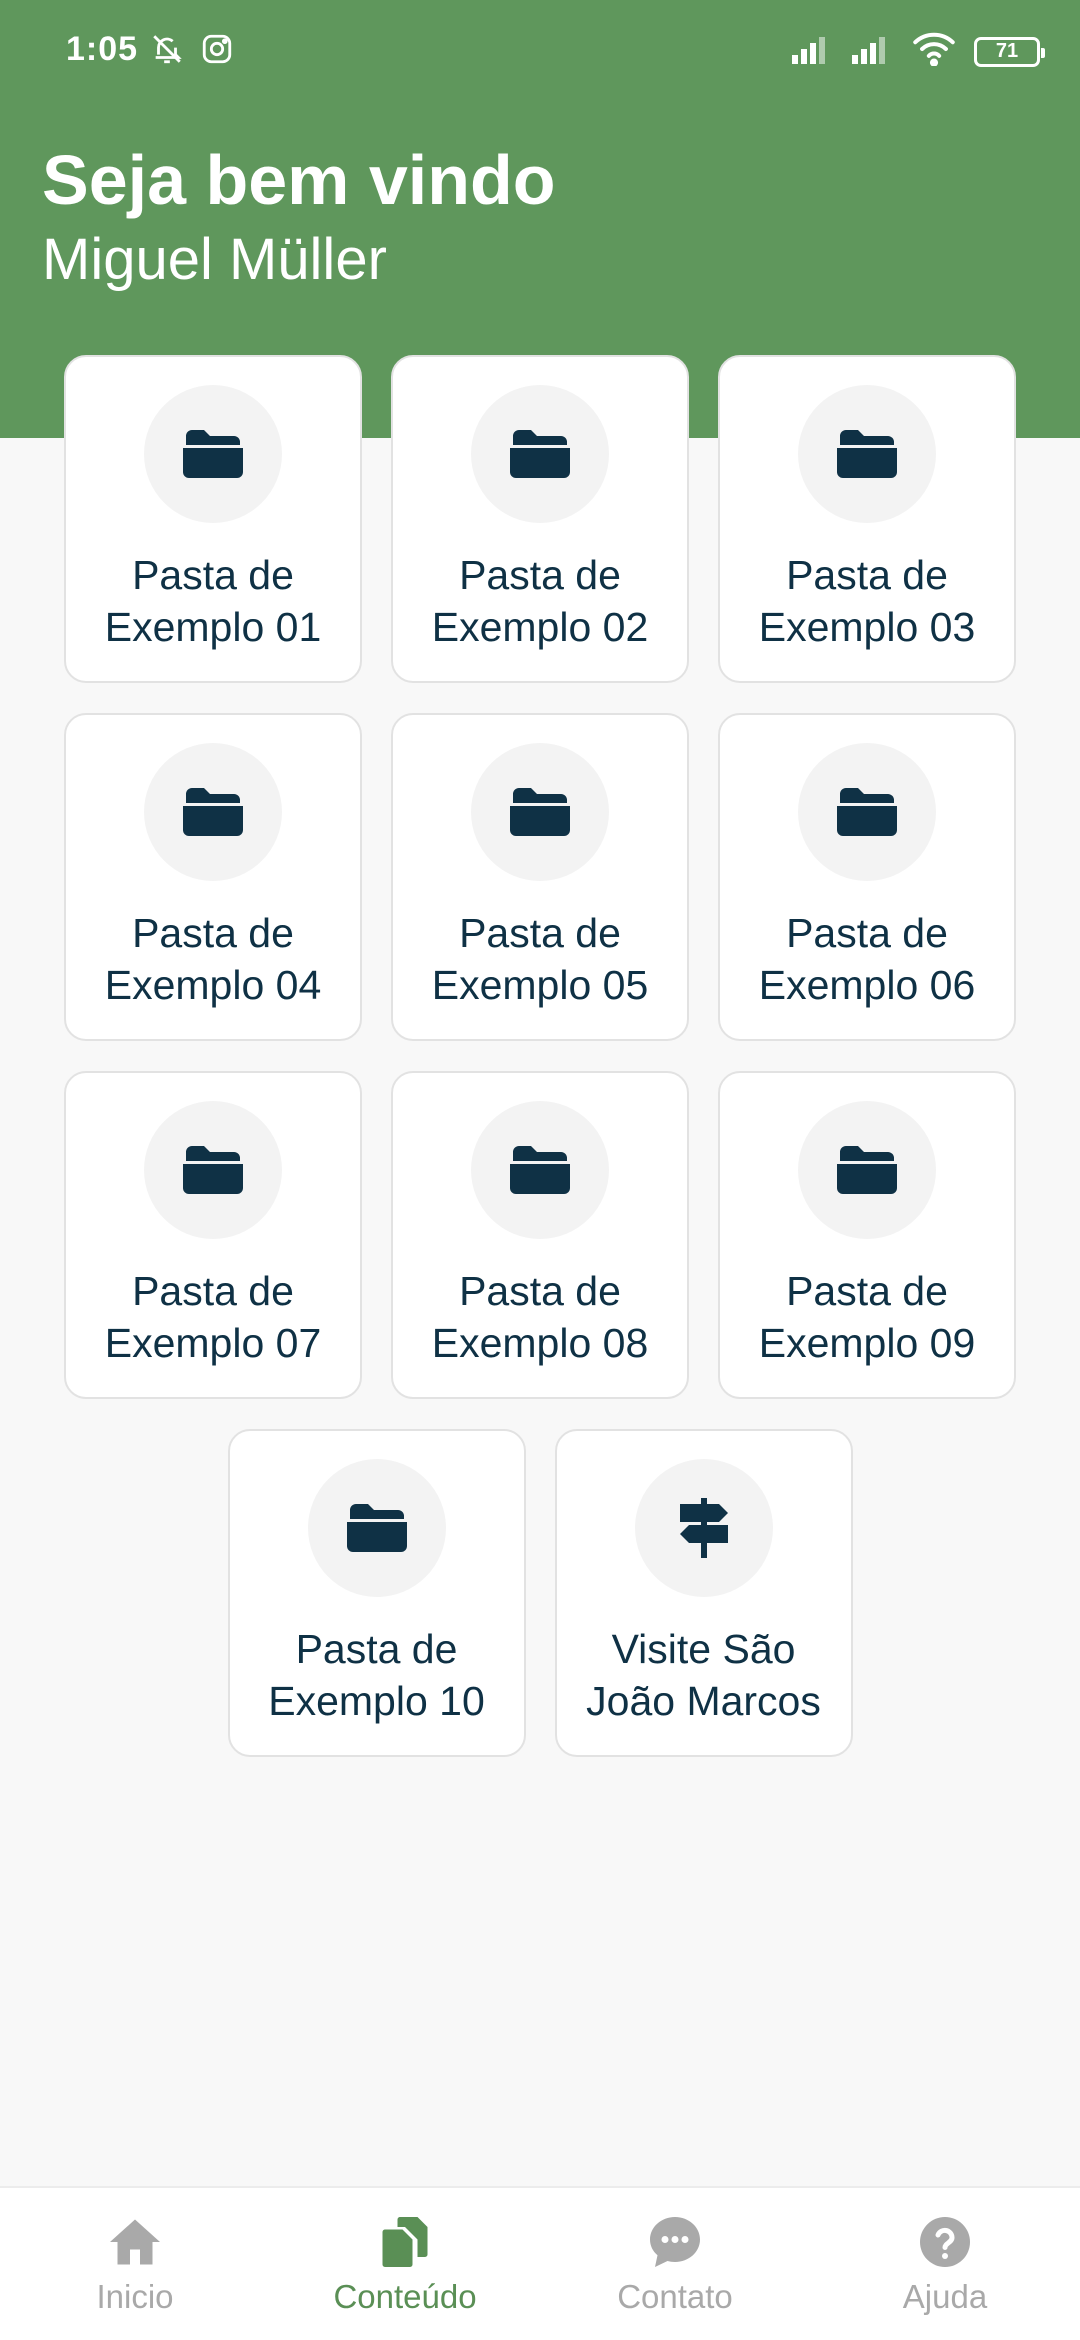  I want to click on card-label: Pasta de Exemplo 06, so click(867, 959).